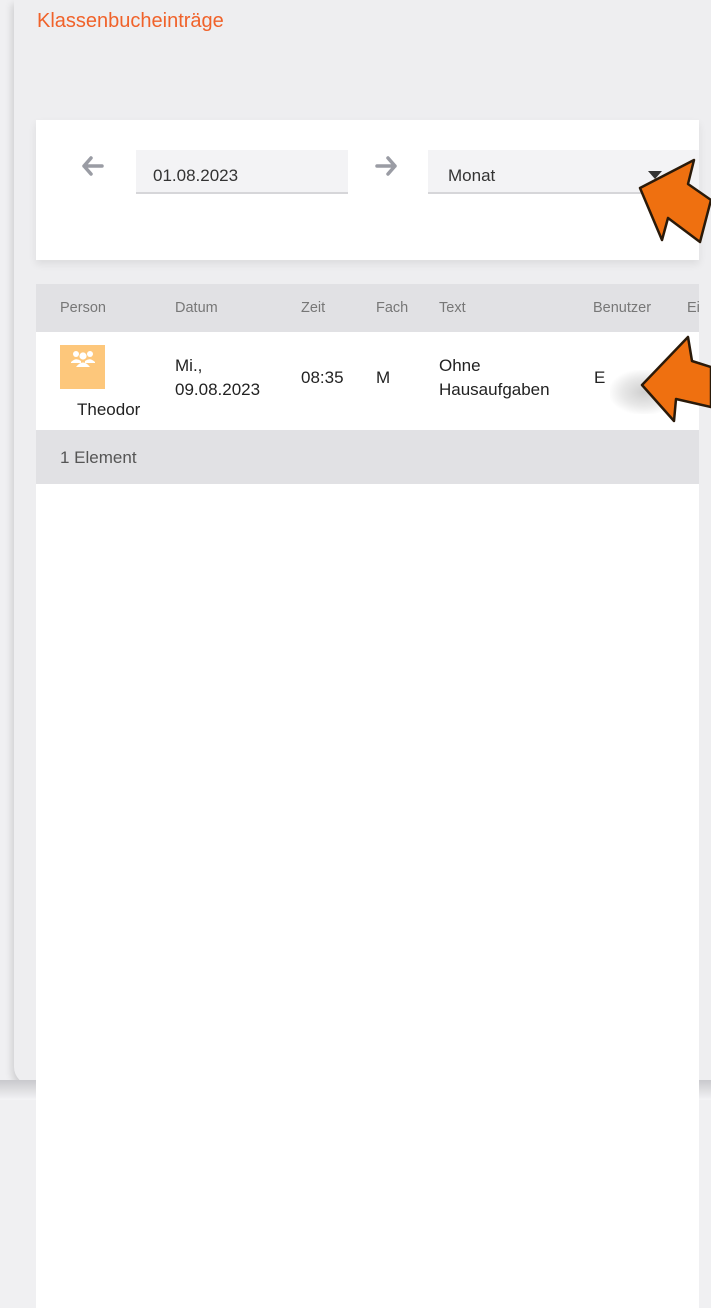  Describe the element at coordinates (460, 365) in the screenshot. I see `entry-text-line1: Ohne` at that location.